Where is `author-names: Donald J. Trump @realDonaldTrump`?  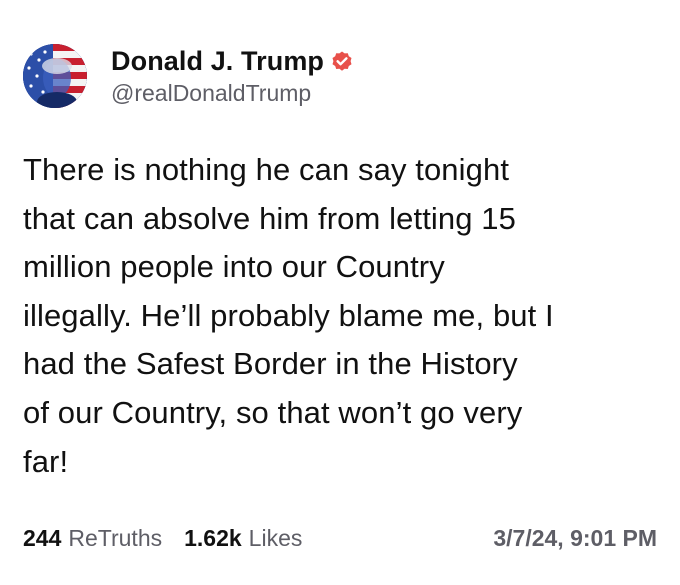
author-names: Donald J. Trump @realDonaldTrump is located at coordinates (232, 76).